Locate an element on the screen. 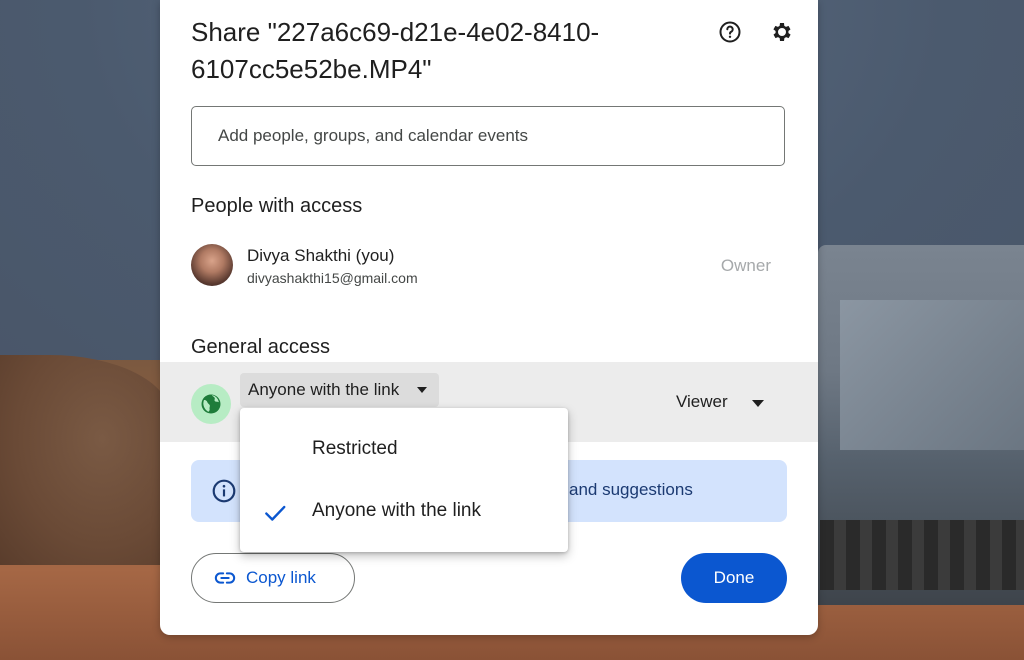  general-access-menu: Restricted Anyone with the link is located at coordinates (404, 480).